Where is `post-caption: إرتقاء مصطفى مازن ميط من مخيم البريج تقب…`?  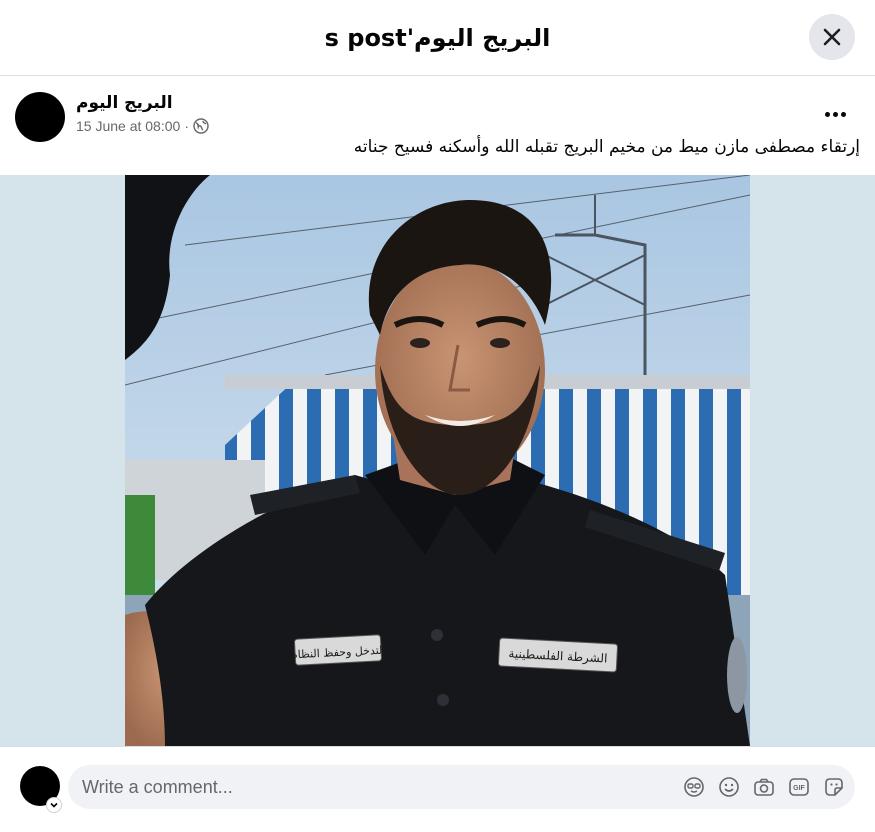
post-caption: إرتقاء مصطفى مازن ميط من مخيم البريج تقب… is located at coordinates (606, 147).